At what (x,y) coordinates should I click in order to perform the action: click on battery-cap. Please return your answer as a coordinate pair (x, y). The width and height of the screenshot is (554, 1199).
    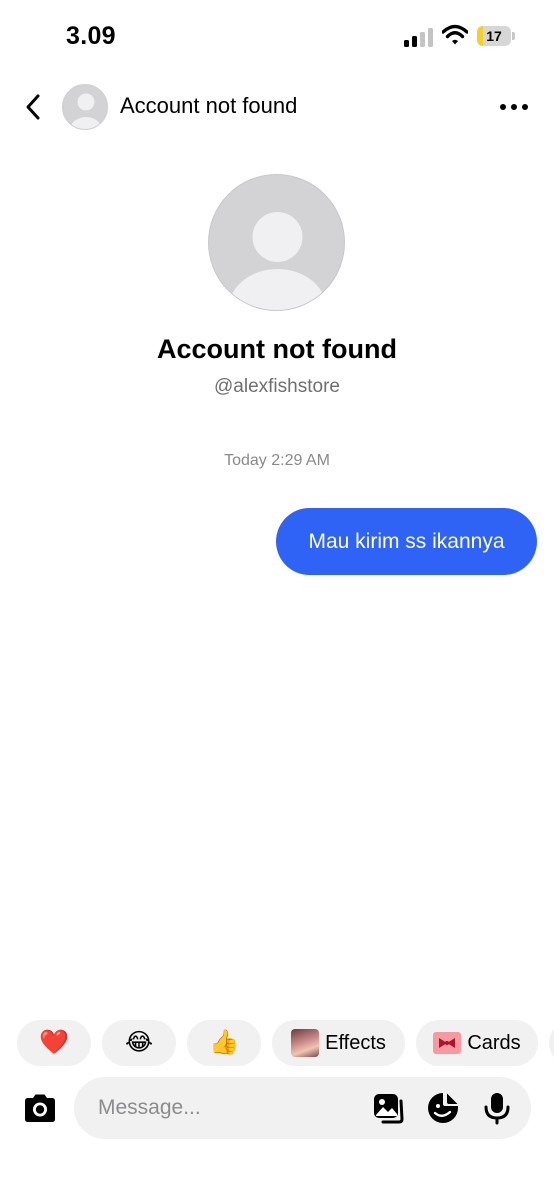
    Looking at the image, I should click on (513, 36).